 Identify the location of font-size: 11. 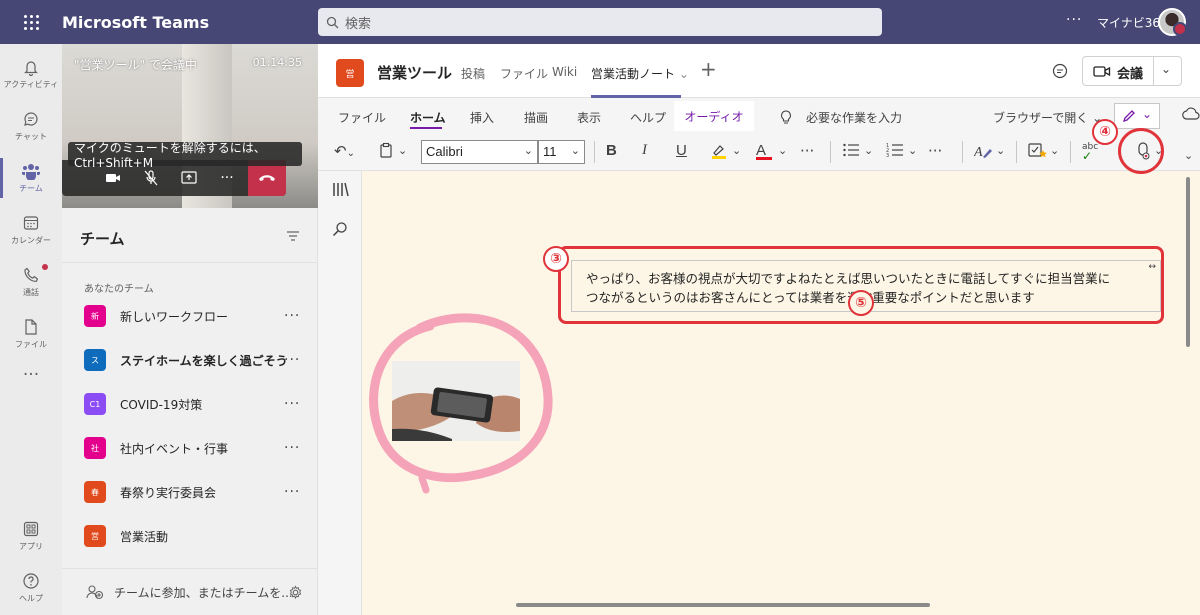
(550, 151).